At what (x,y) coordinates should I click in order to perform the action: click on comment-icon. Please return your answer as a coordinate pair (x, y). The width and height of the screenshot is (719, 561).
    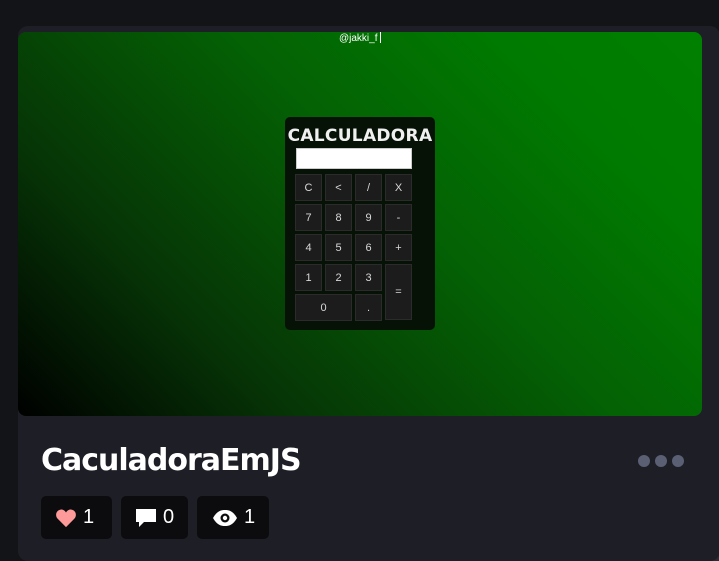
    Looking at the image, I should click on (146, 518).